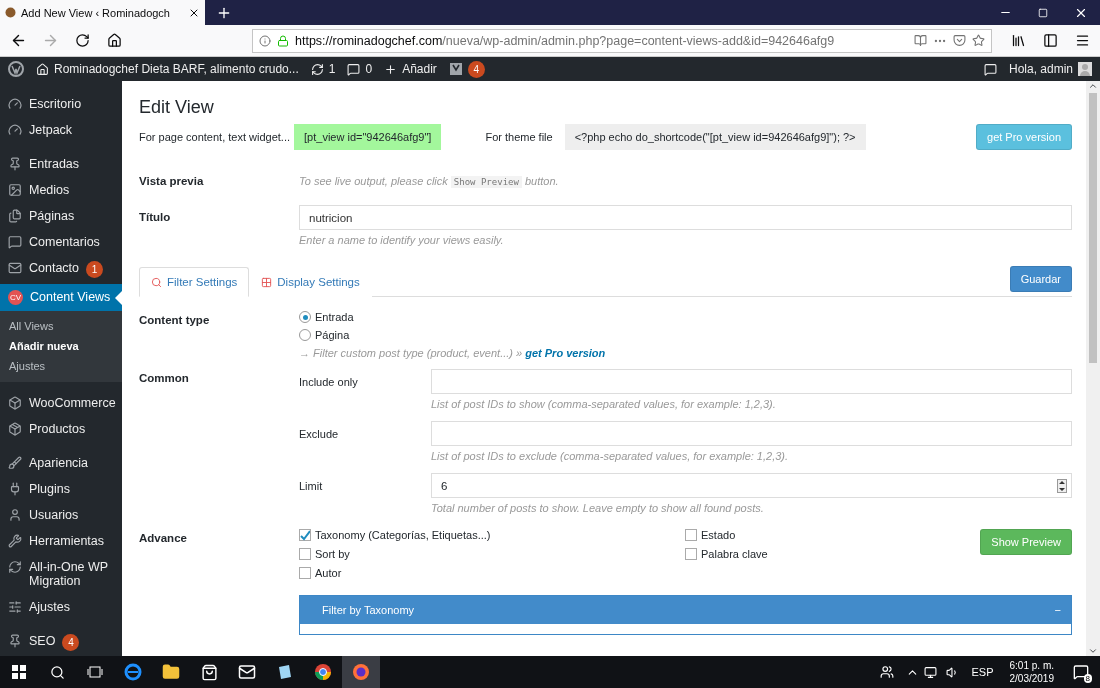 Image resolution: width=1100 pixels, height=688 pixels. I want to click on submenu-item: Ajustes, so click(61, 366).